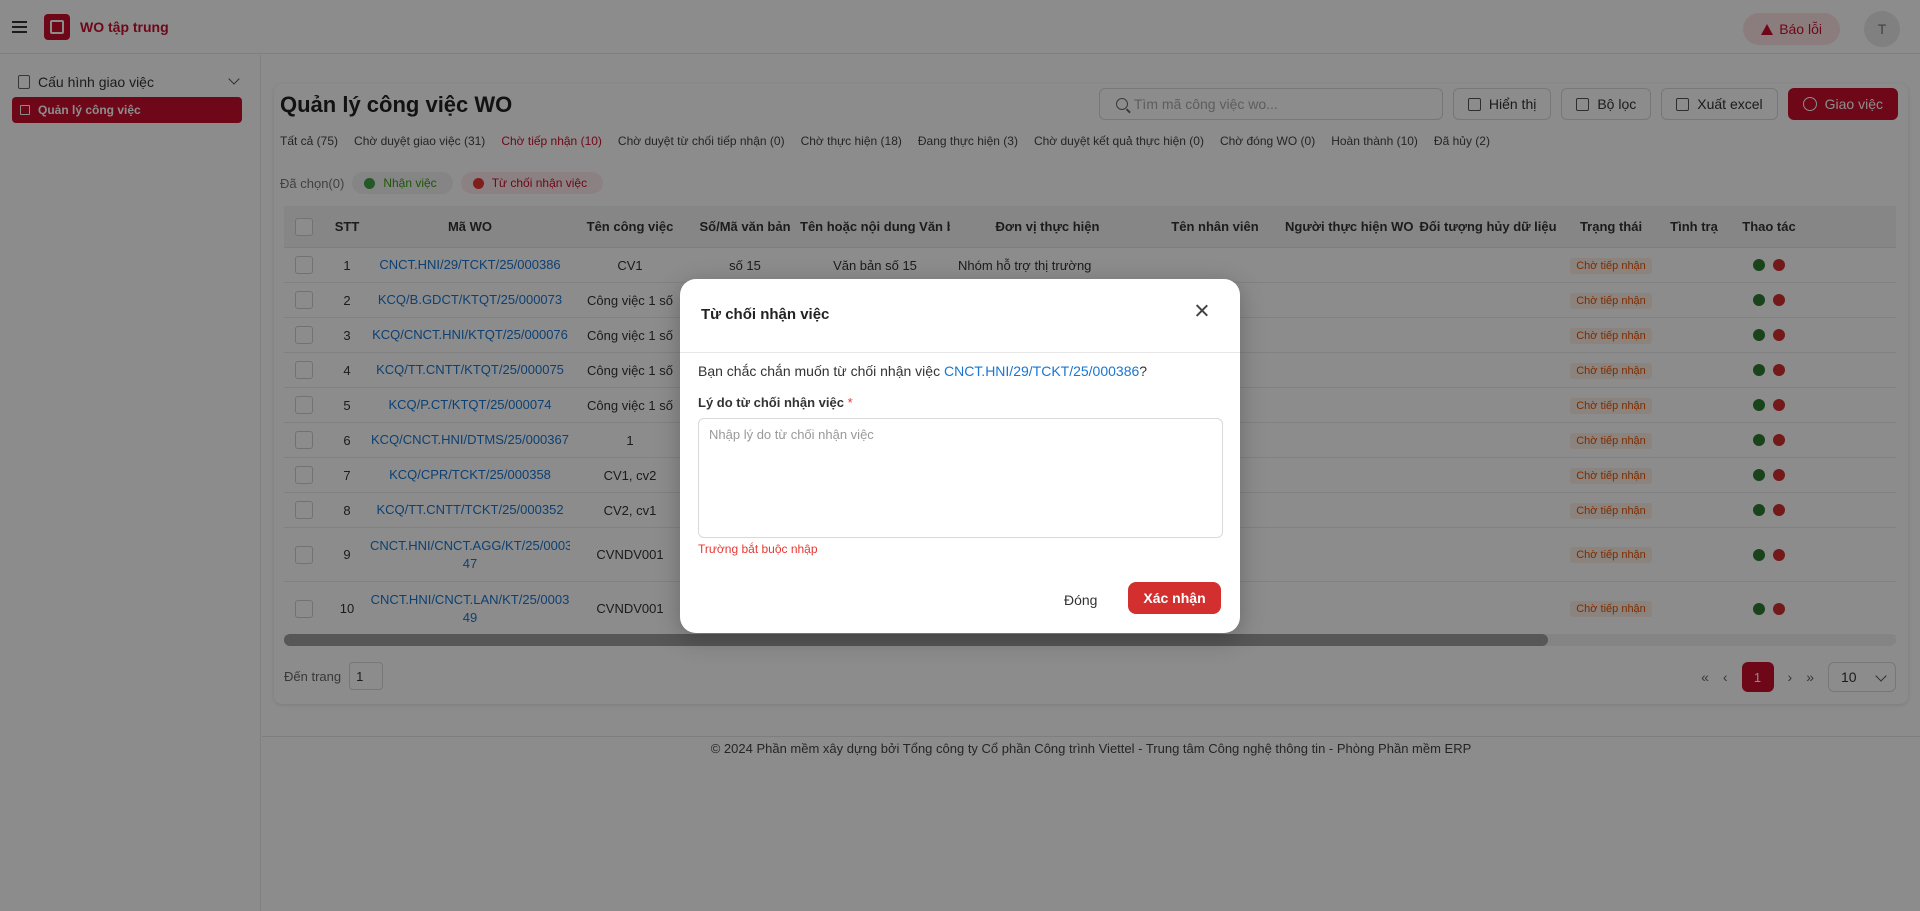  What do you see at coordinates (1041, 371) in the screenshot?
I see `work-code-link: CNCT.HNI/29/TCKT/25/000386` at bounding box center [1041, 371].